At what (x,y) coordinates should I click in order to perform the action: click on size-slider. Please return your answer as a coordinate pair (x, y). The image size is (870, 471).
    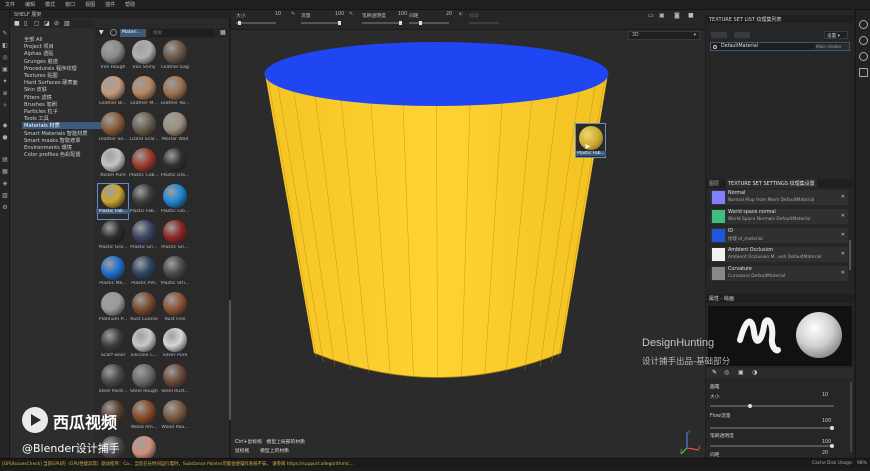
    Looking at the image, I should click on (256, 23).